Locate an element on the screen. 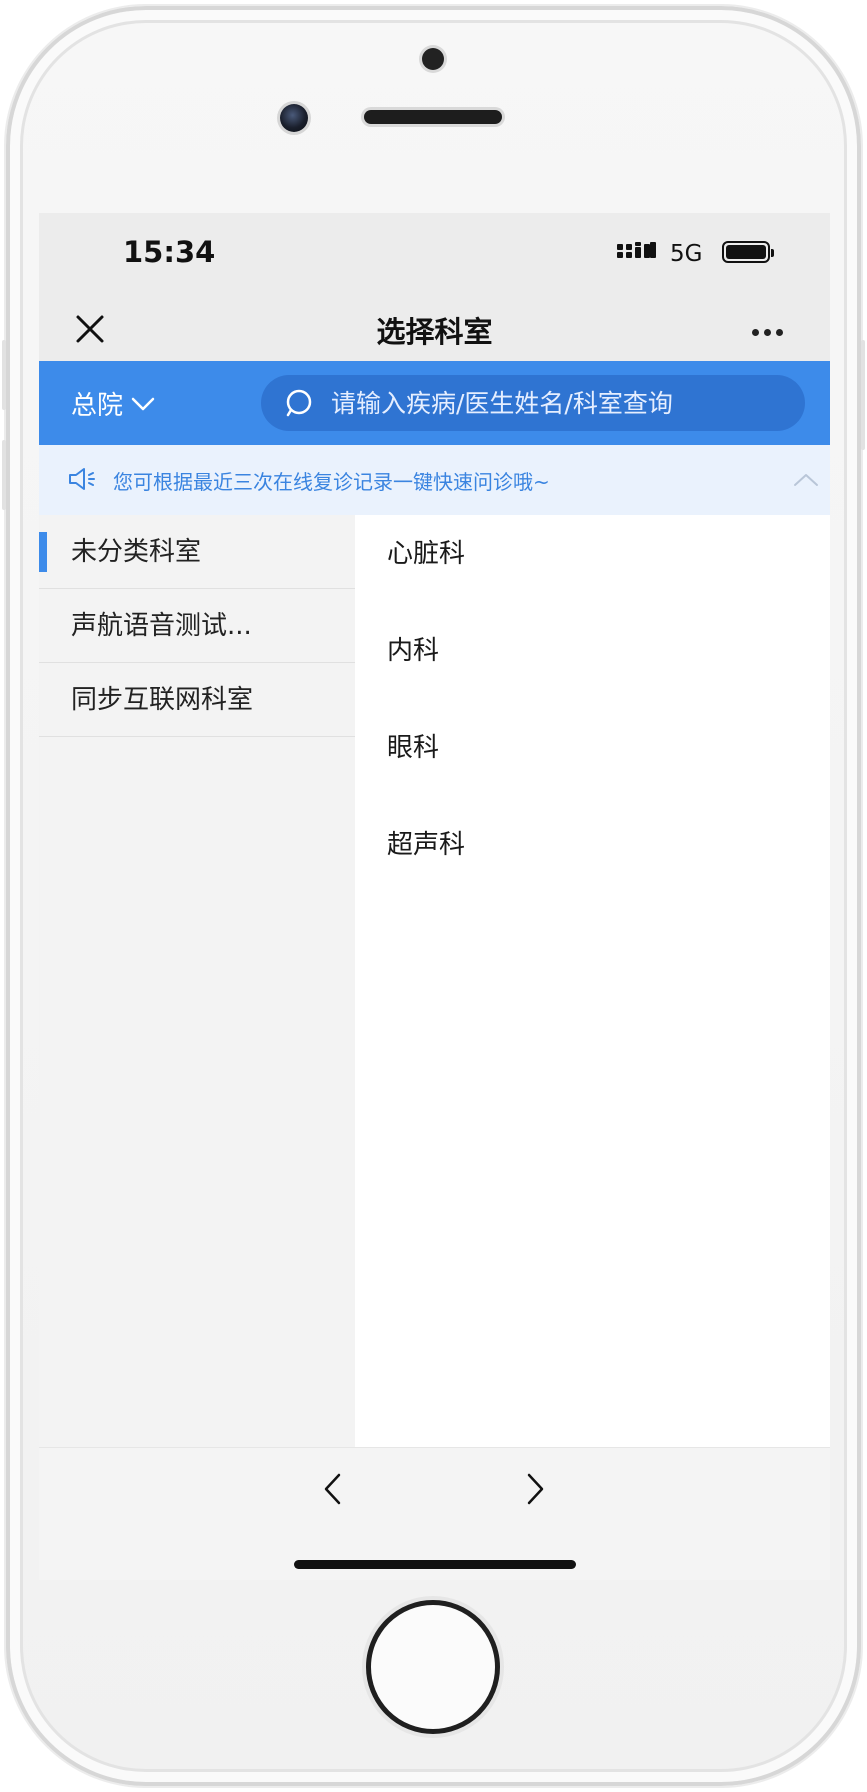  back-icon is located at coordinates (333, 1489).